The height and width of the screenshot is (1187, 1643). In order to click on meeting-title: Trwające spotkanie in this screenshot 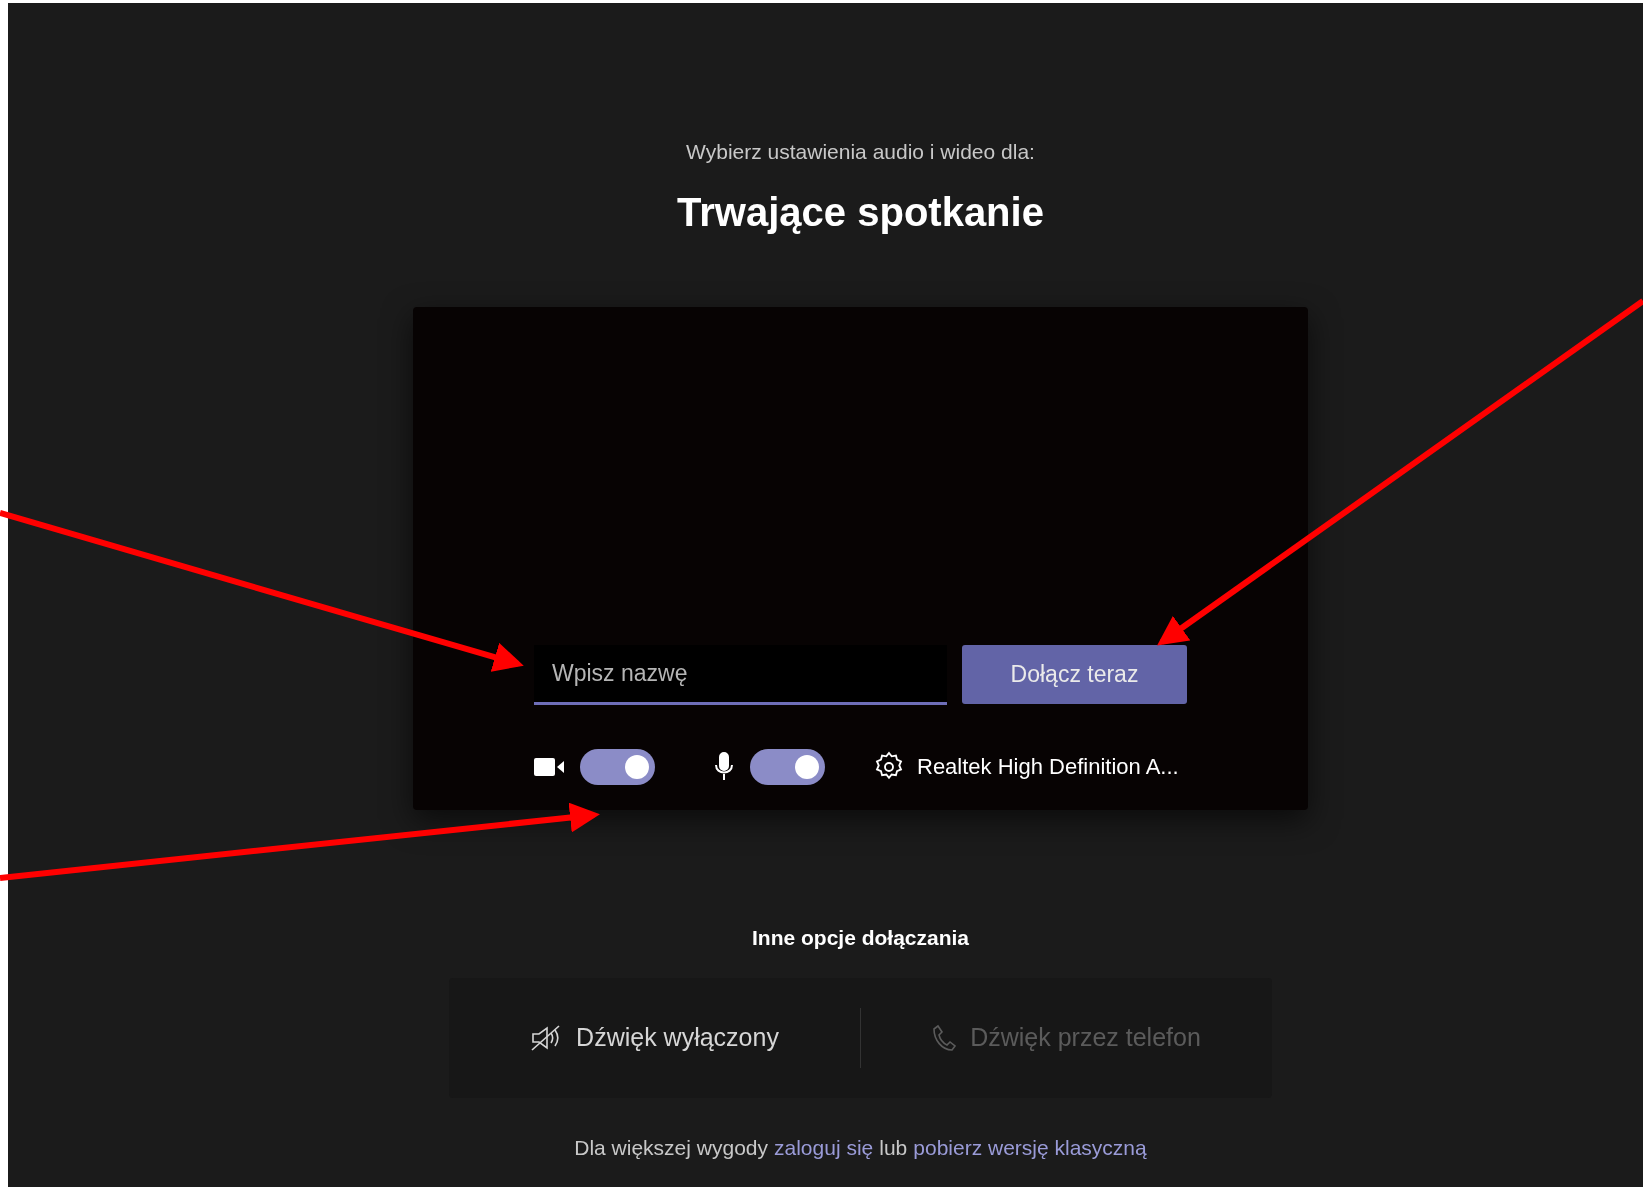, I will do `click(860, 212)`.